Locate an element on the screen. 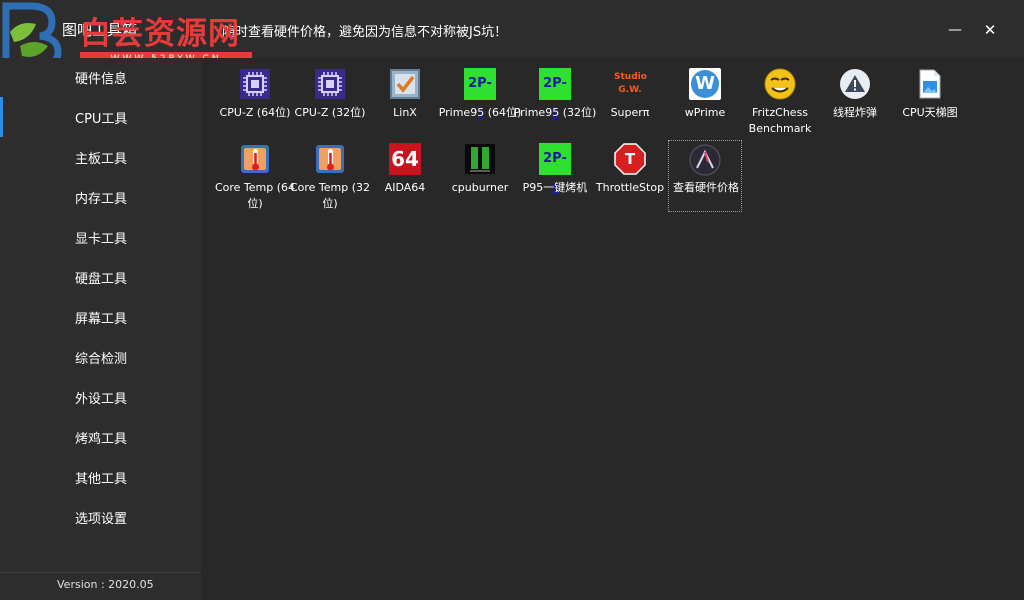  sidebar-item-disk-tools: 硬盘工具 is located at coordinates (100, 277).